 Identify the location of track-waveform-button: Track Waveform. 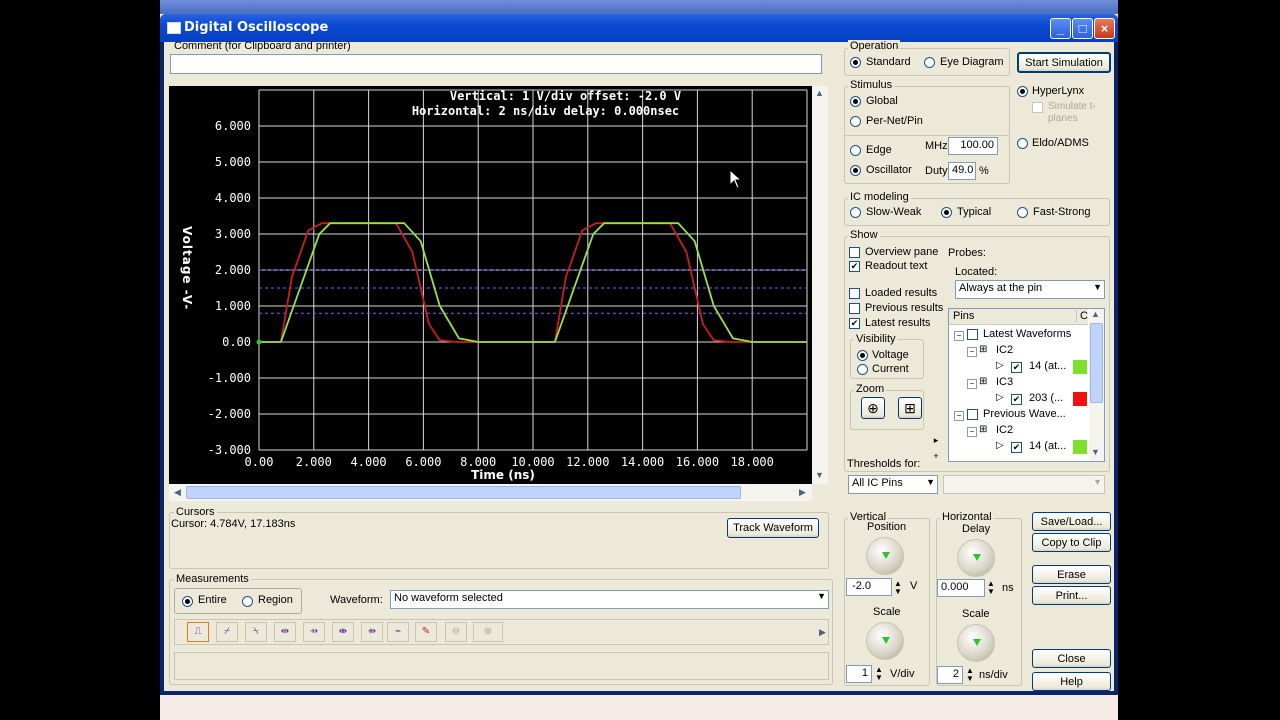
(773, 528).